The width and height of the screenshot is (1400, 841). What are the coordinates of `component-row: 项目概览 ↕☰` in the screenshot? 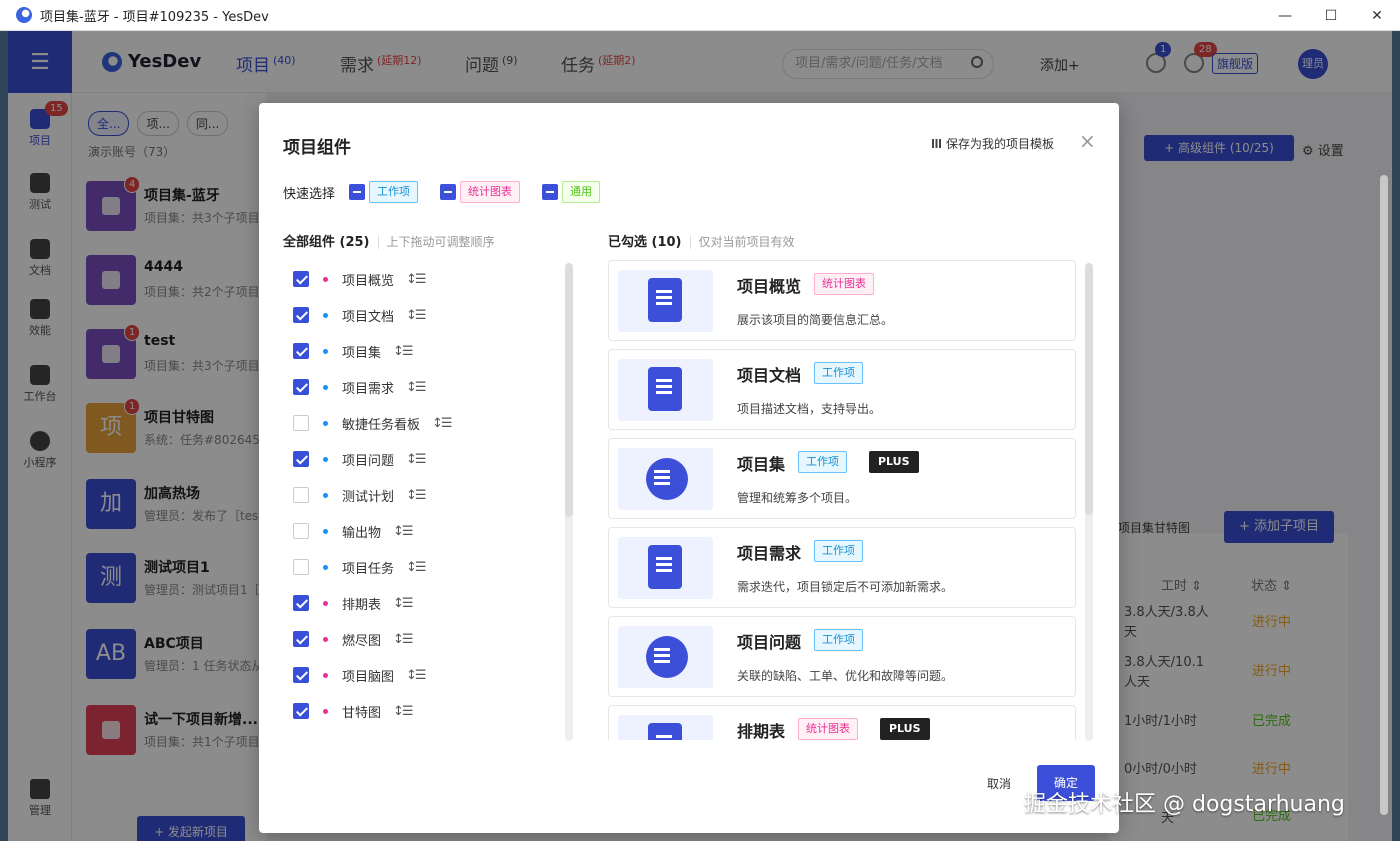 It's located at (360, 279).